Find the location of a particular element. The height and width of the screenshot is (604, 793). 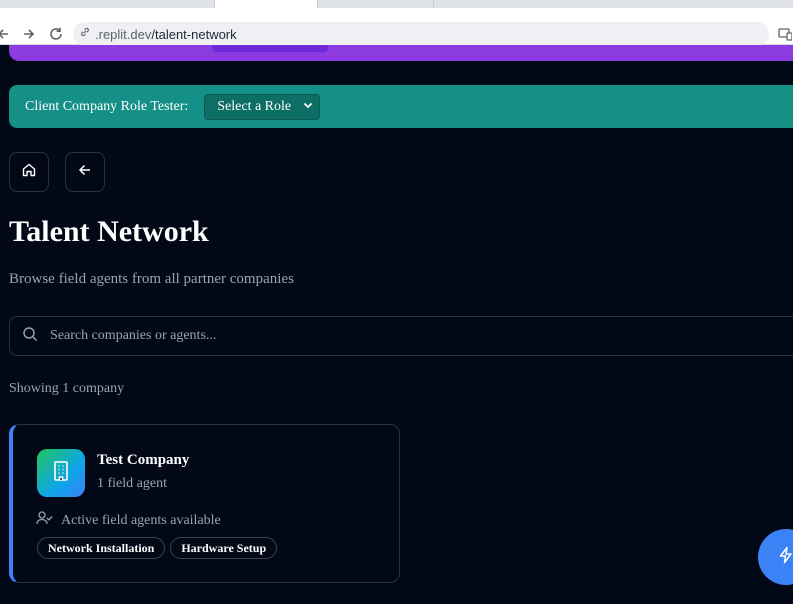

search-box is located at coordinates (401, 336).